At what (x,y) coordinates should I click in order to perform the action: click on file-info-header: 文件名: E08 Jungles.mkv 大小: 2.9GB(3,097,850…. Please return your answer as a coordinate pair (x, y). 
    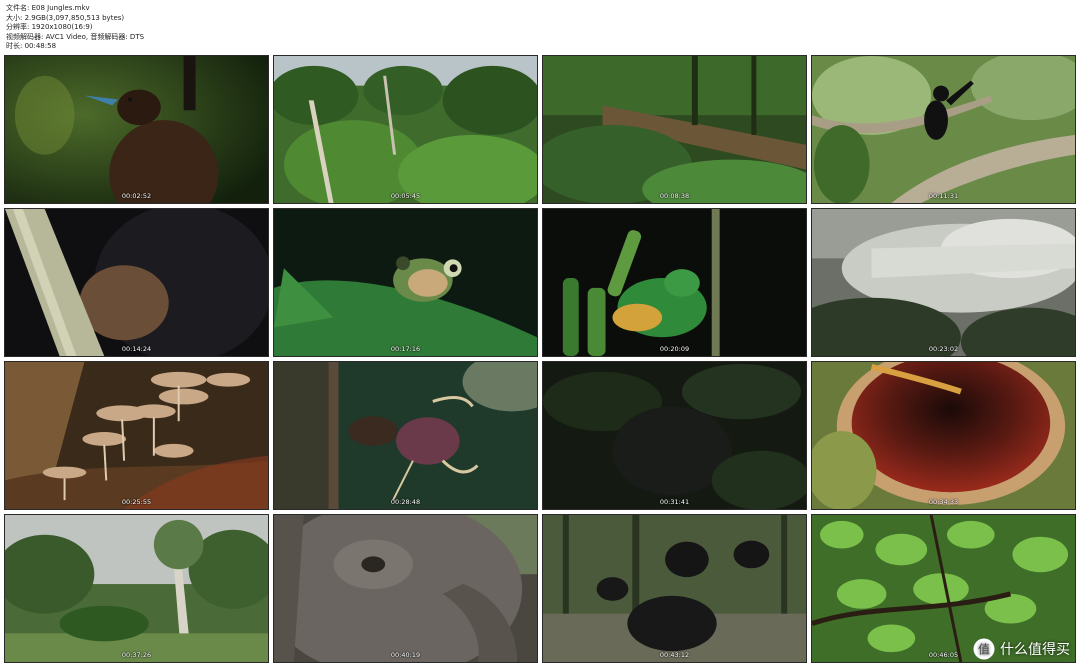
    Looking at the image, I should click on (75, 28).